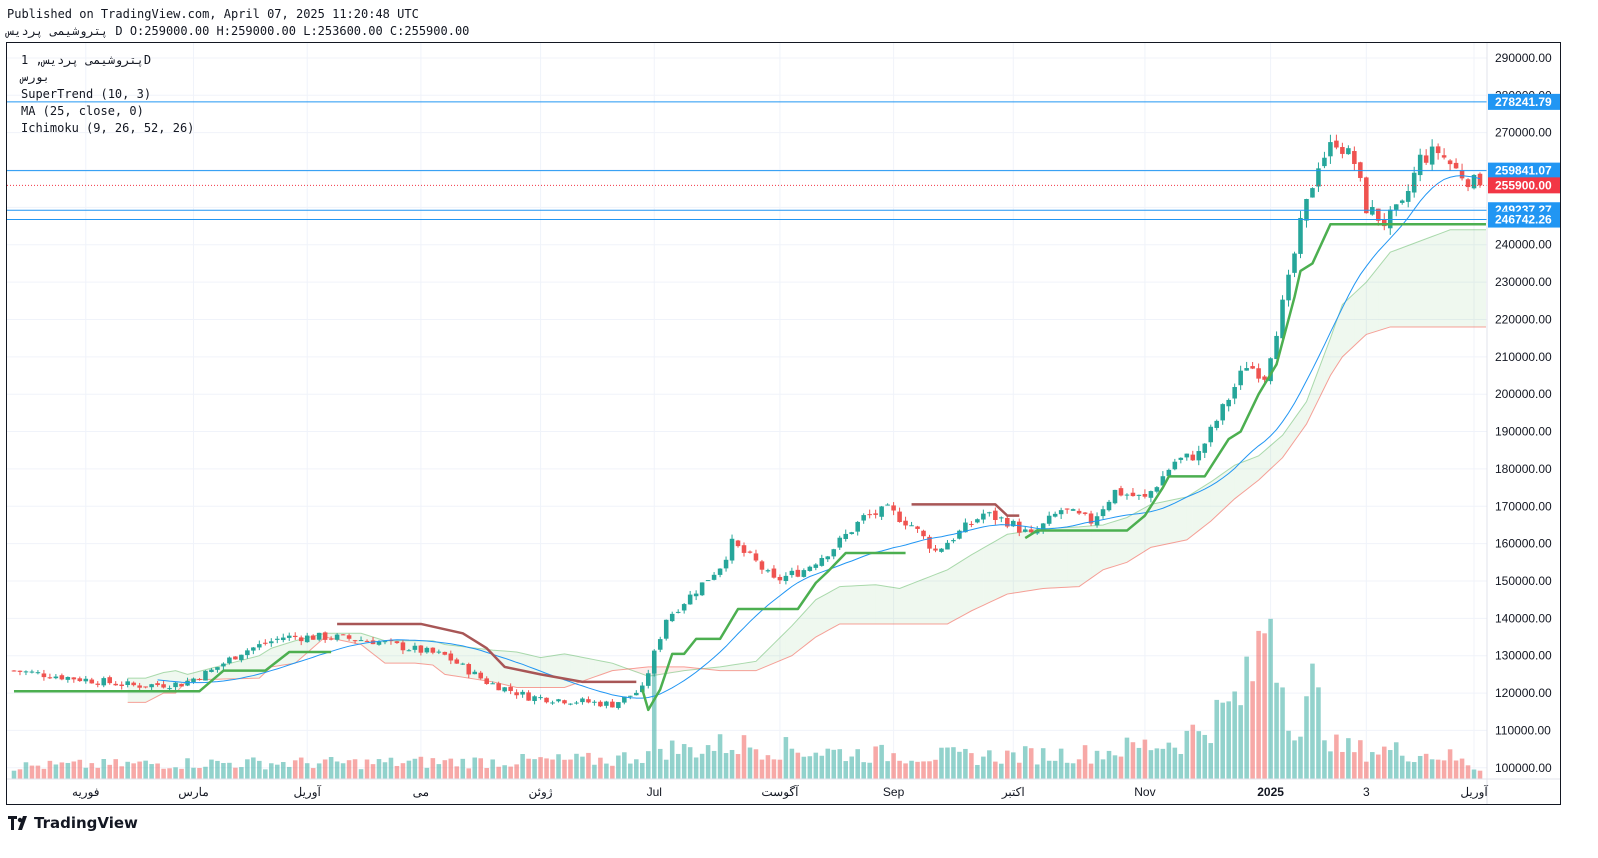 The image size is (1598, 858). Describe the element at coordinates (82, 111) in the screenshot. I see `legend-ma: MA (25, close, 0)` at that location.